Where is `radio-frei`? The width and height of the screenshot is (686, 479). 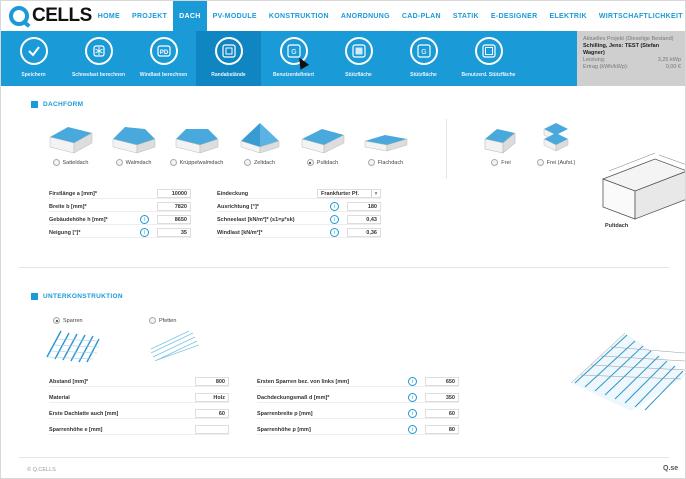
radio-frei is located at coordinates (495, 162).